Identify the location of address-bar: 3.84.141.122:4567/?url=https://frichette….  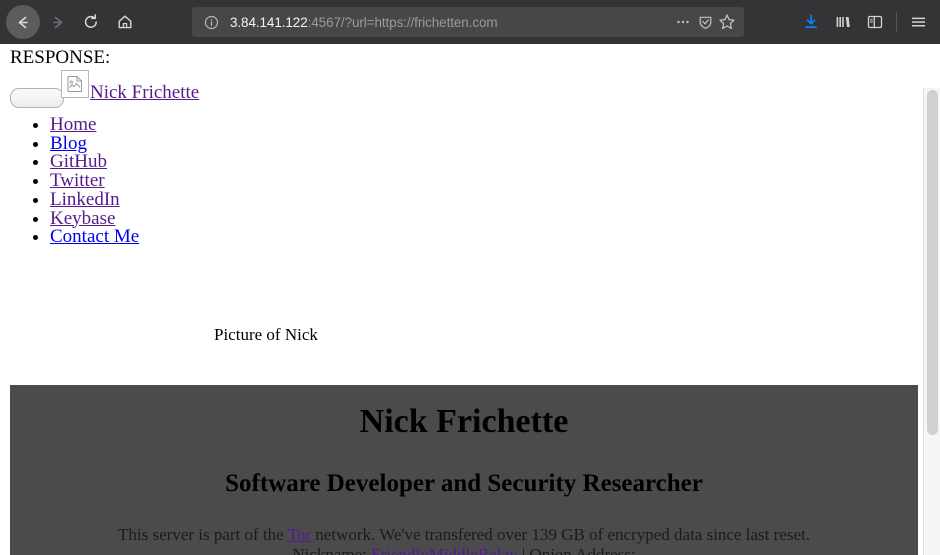
(468, 22).